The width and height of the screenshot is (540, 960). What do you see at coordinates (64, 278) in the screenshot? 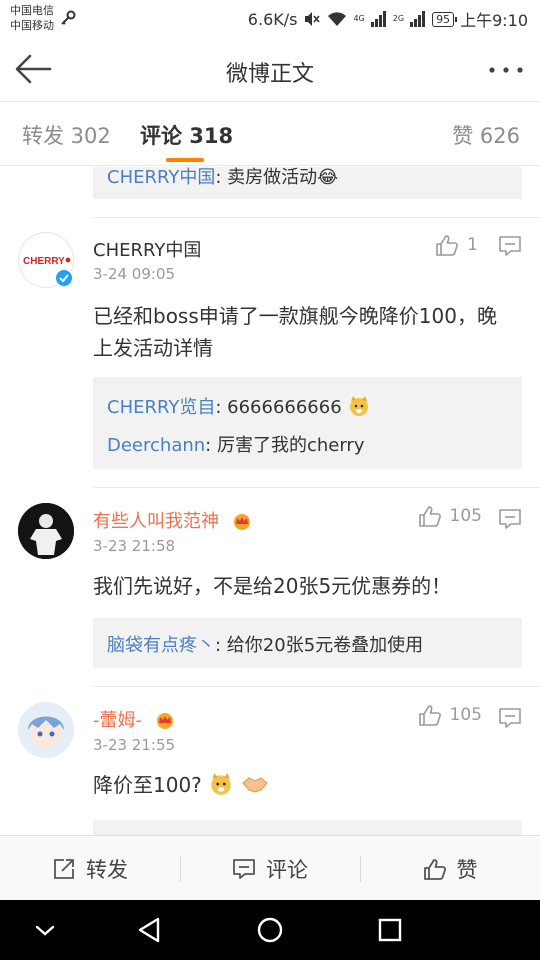
I see `verified-badge-icon` at bounding box center [64, 278].